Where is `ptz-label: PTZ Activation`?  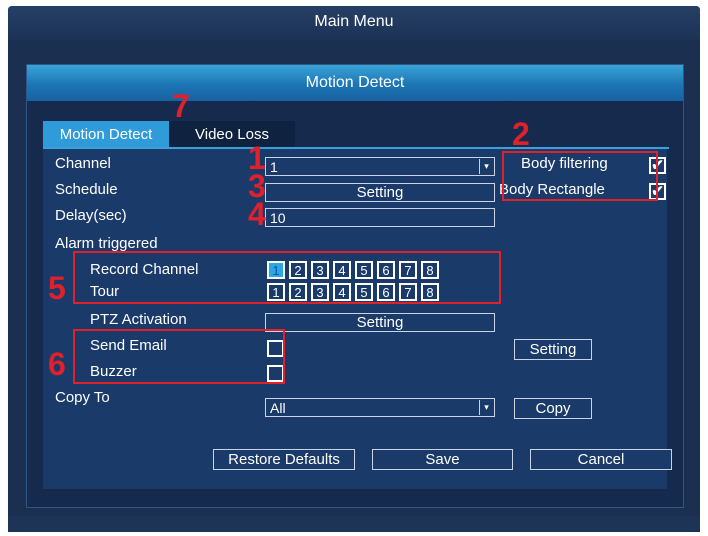
ptz-label: PTZ Activation is located at coordinates (138, 319).